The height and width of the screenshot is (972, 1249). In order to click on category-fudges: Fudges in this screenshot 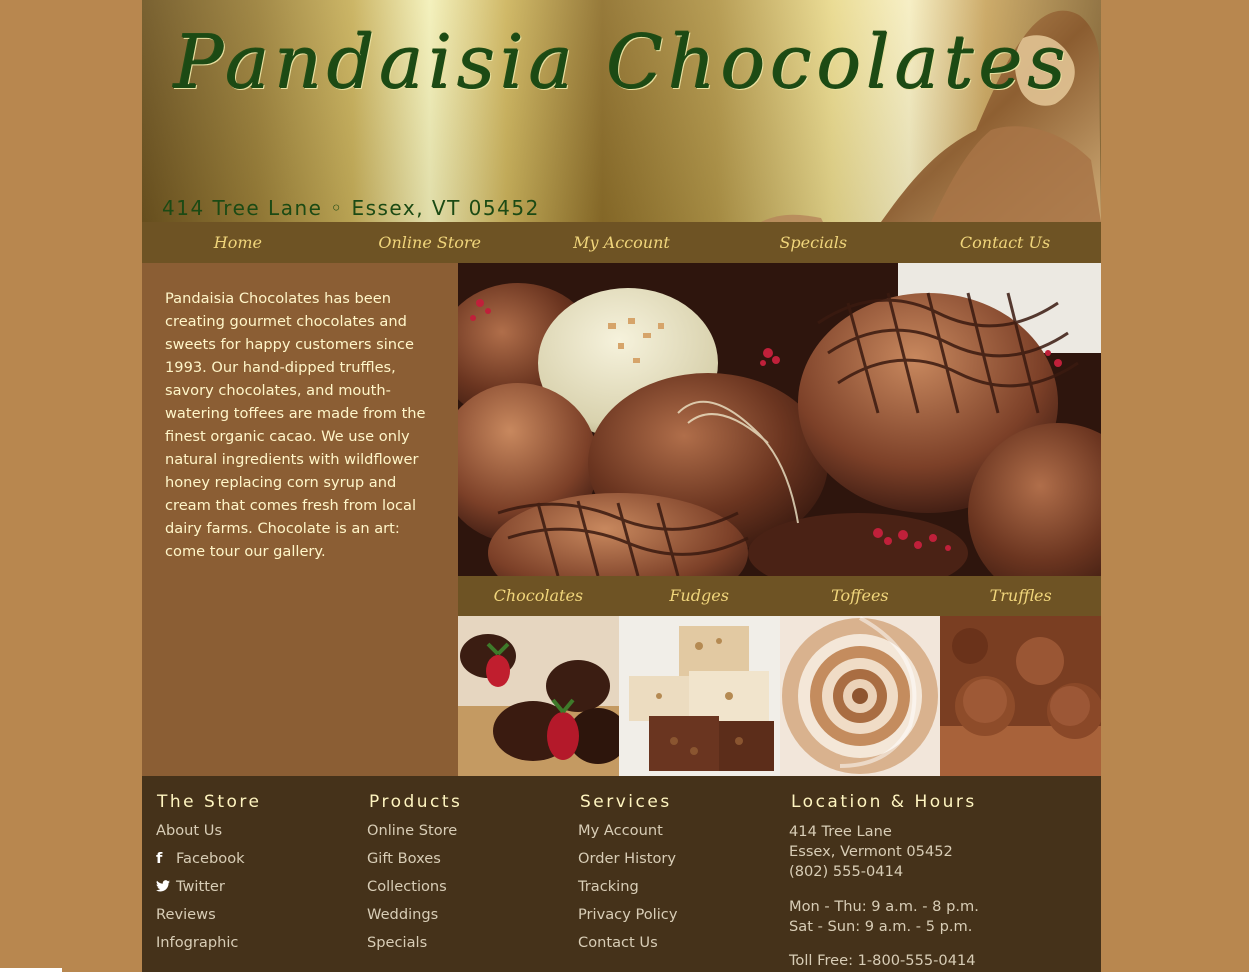, I will do `click(699, 596)`.